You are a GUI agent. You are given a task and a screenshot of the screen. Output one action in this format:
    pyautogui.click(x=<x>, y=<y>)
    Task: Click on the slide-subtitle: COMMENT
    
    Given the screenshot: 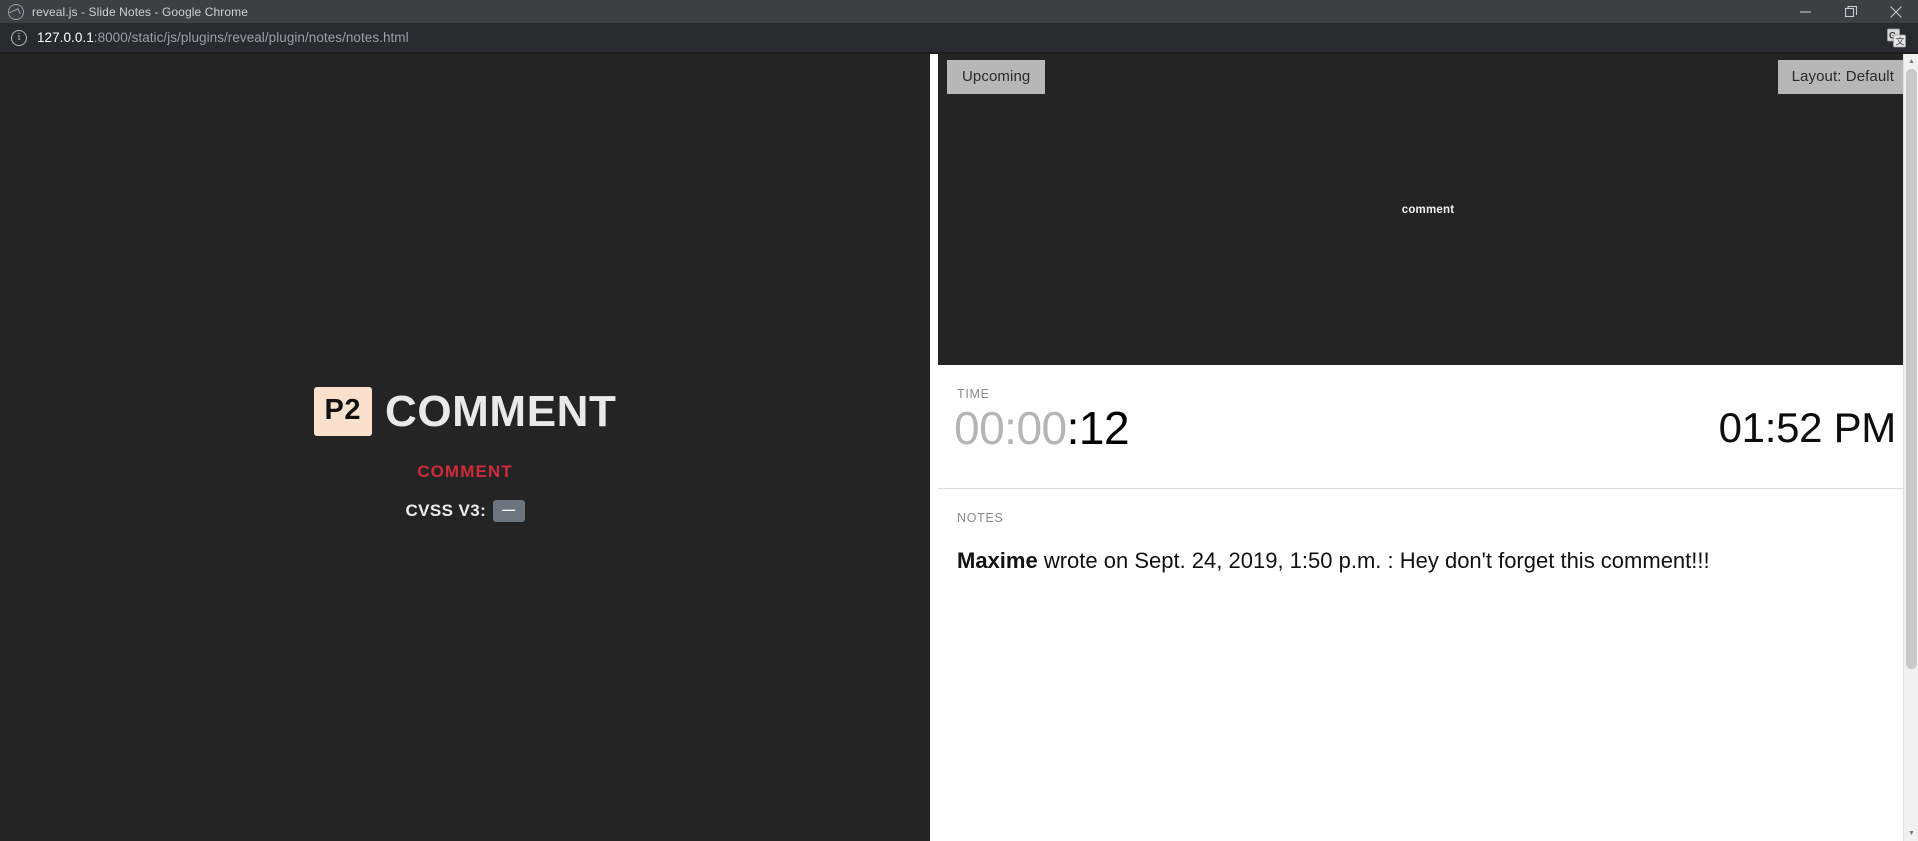 What is the action you would take?
    pyautogui.click(x=465, y=471)
    